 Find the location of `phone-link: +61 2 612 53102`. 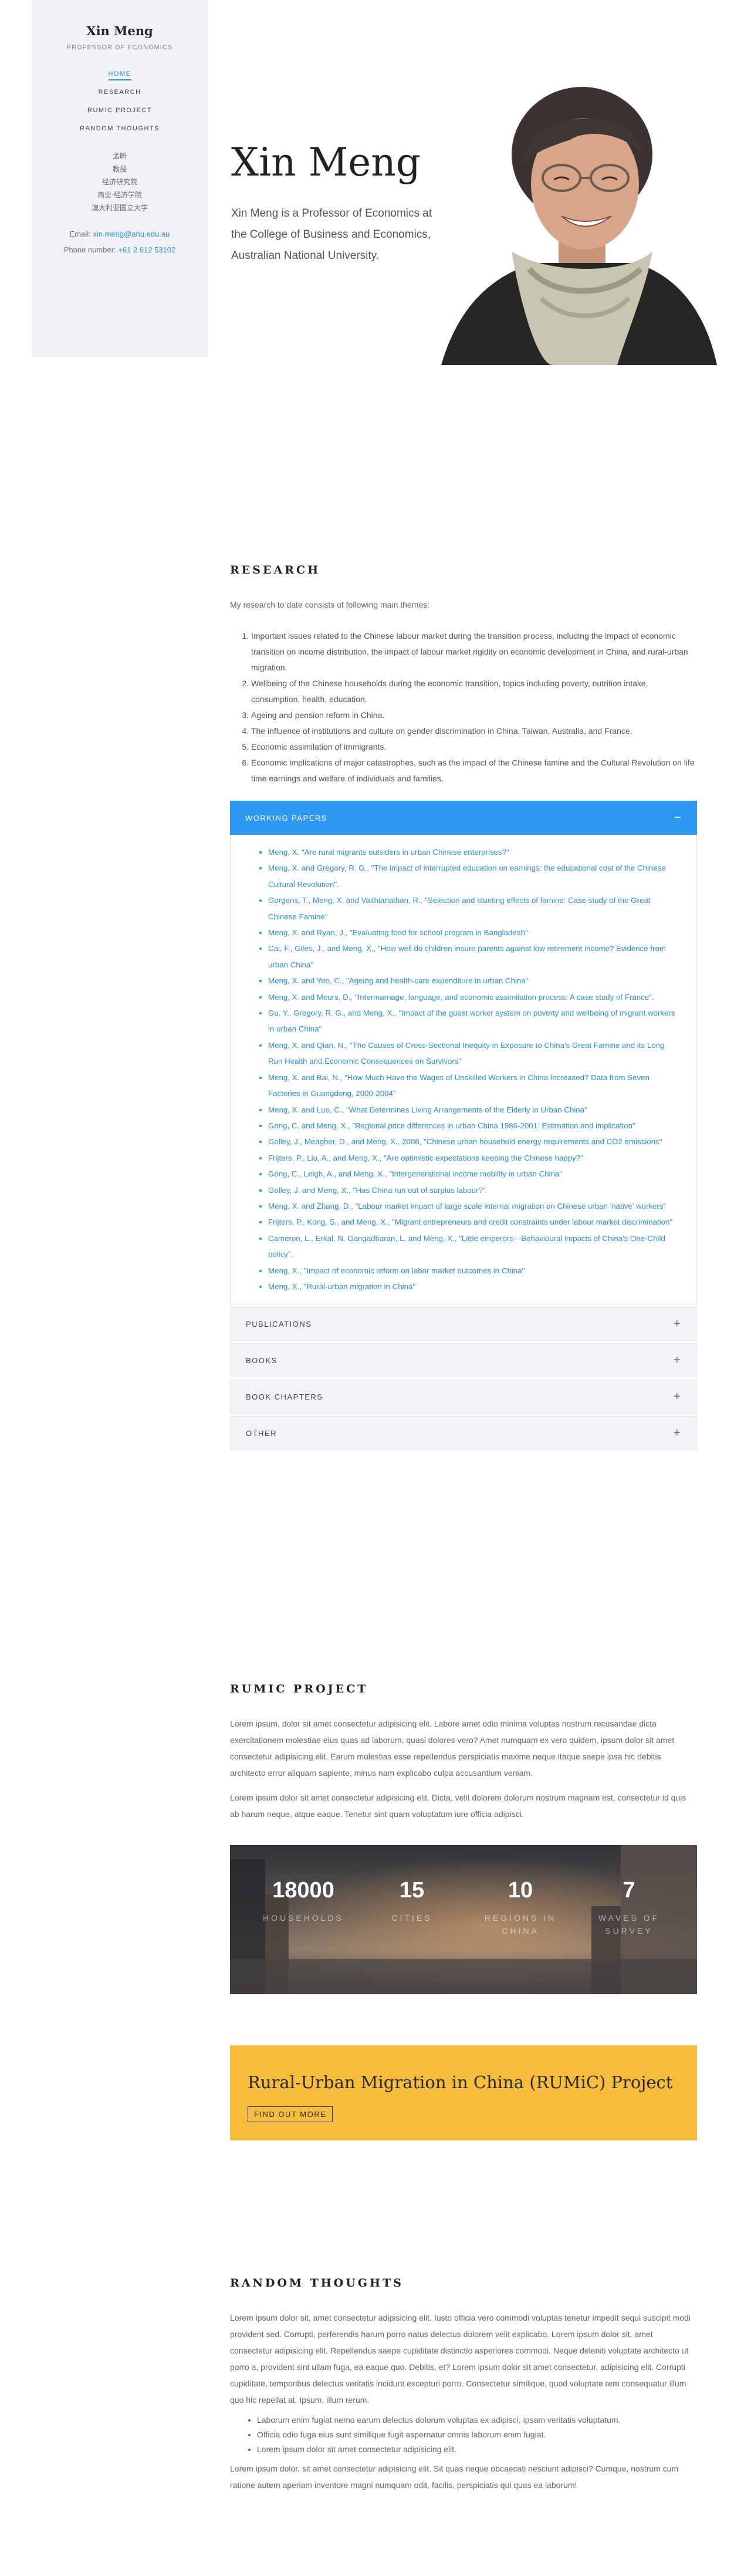

phone-link: +61 2 612 53102 is located at coordinates (146, 249).